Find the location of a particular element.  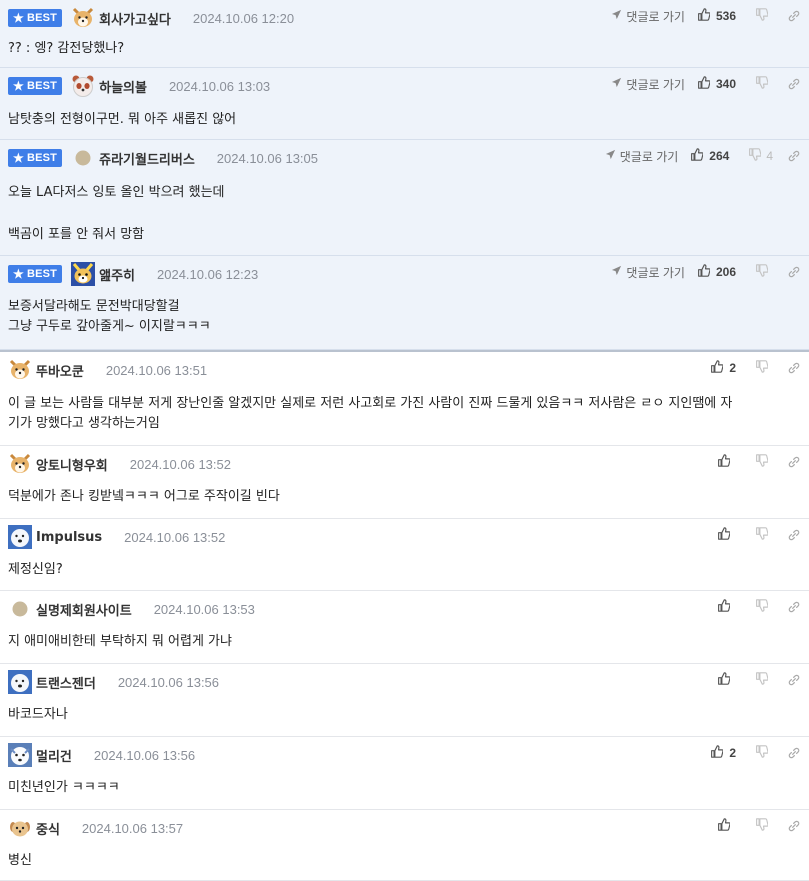

comment: 중식 2024.10.06 13:57 병신 is located at coordinates (404, 845).